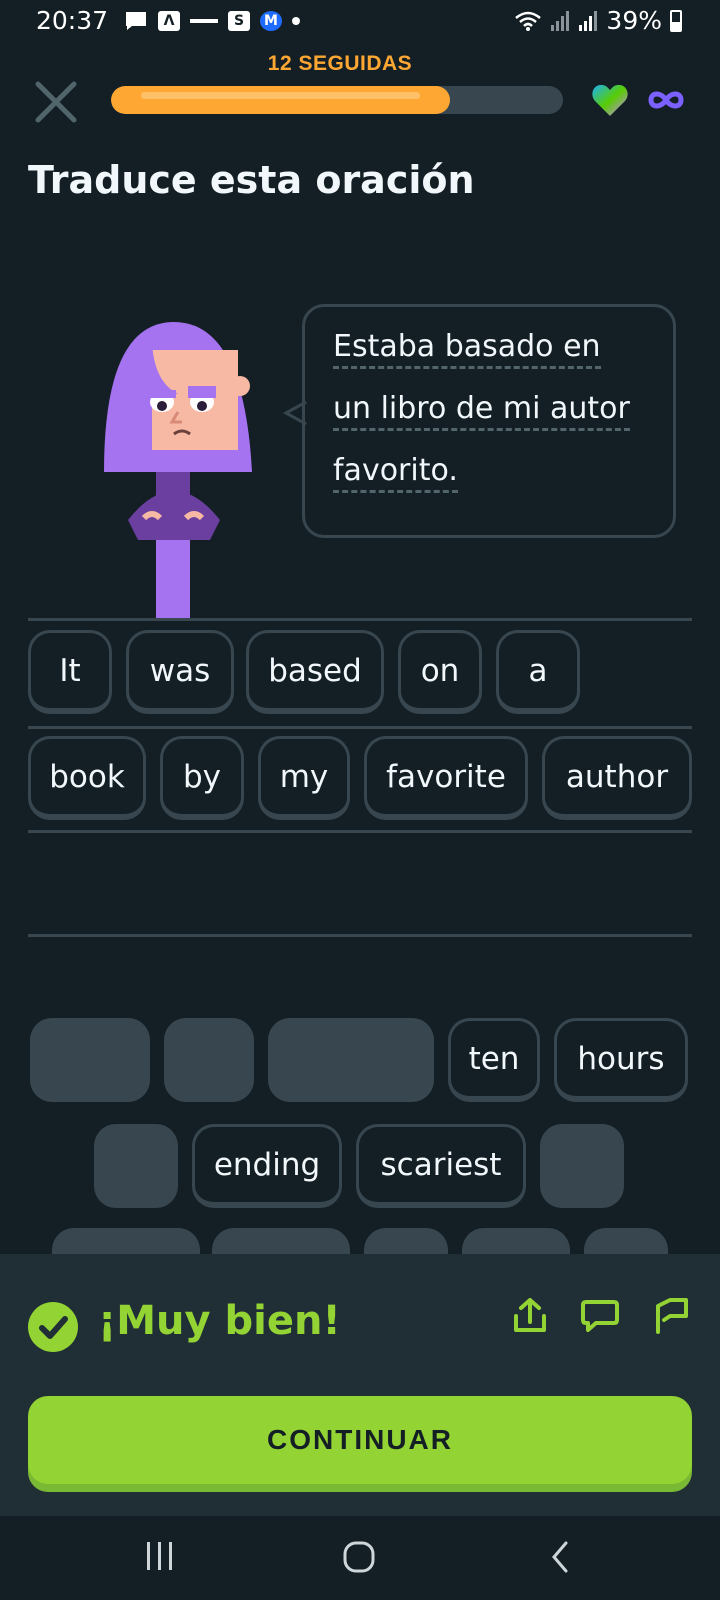  I want to click on status-time: 20:37, so click(72, 20).